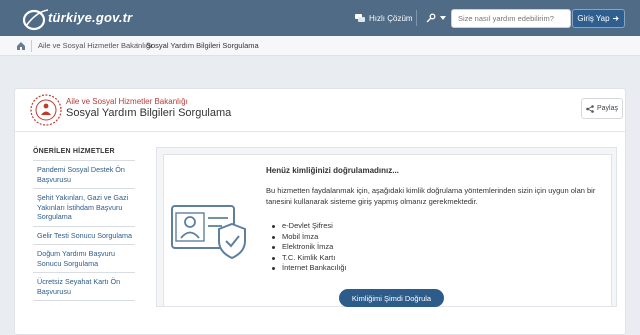 This screenshot has height=335, width=640. Describe the element at coordinates (46, 110) in the screenshot. I see `ministry-emblem-icon` at that location.